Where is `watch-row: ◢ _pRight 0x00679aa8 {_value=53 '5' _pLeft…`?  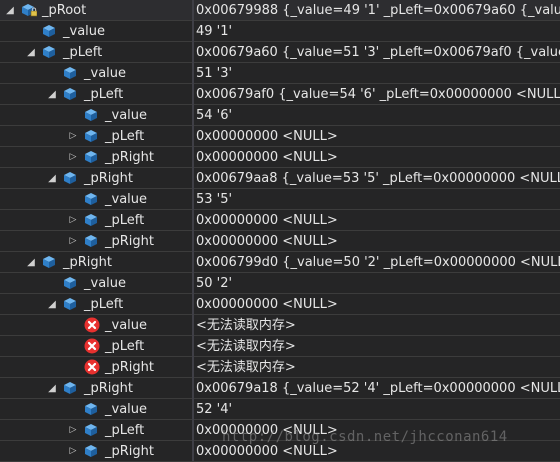 watch-row: ◢ _pRight 0x00679aa8 {_value=53 '5' _pLeft… is located at coordinates (280, 178).